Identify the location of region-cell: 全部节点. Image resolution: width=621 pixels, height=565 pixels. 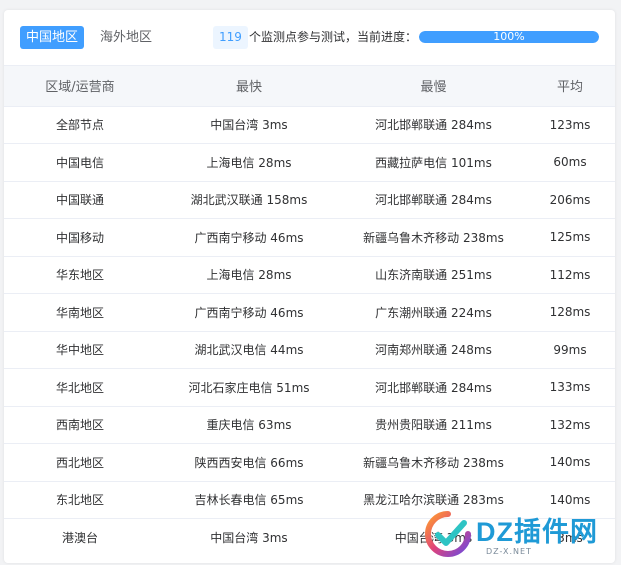
(80, 125).